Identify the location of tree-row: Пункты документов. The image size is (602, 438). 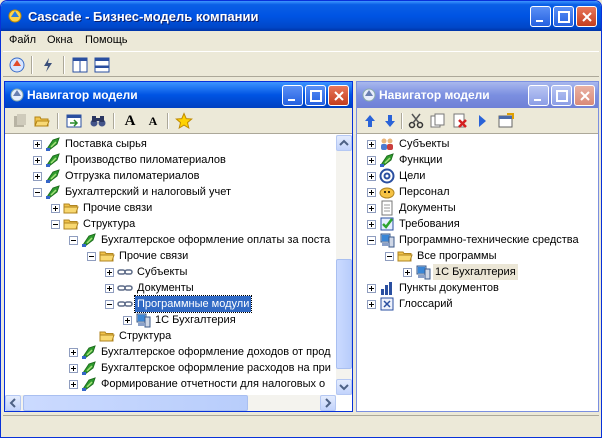
(477, 288).